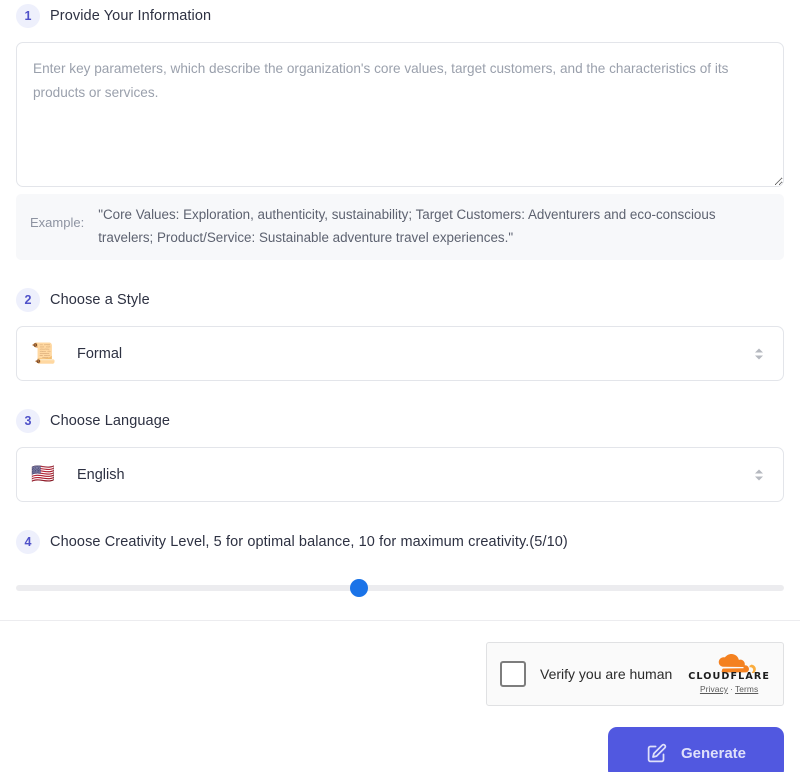  What do you see at coordinates (400, 421) in the screenshot?
I see `step-3-header: 3 Choose Language` at bounding box center [400, 421].